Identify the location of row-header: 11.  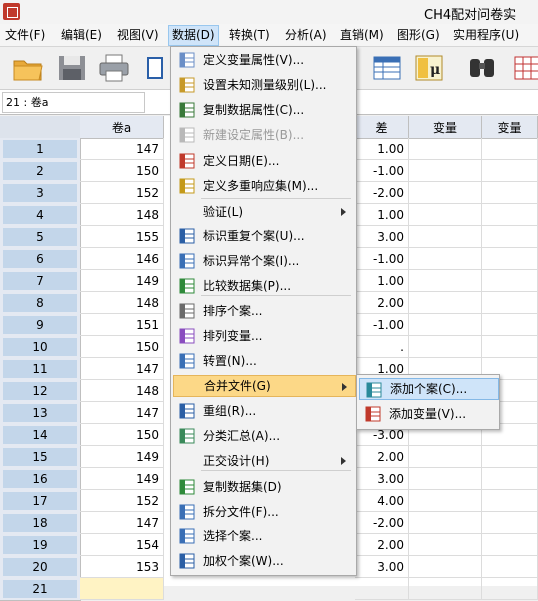
(40, 369).